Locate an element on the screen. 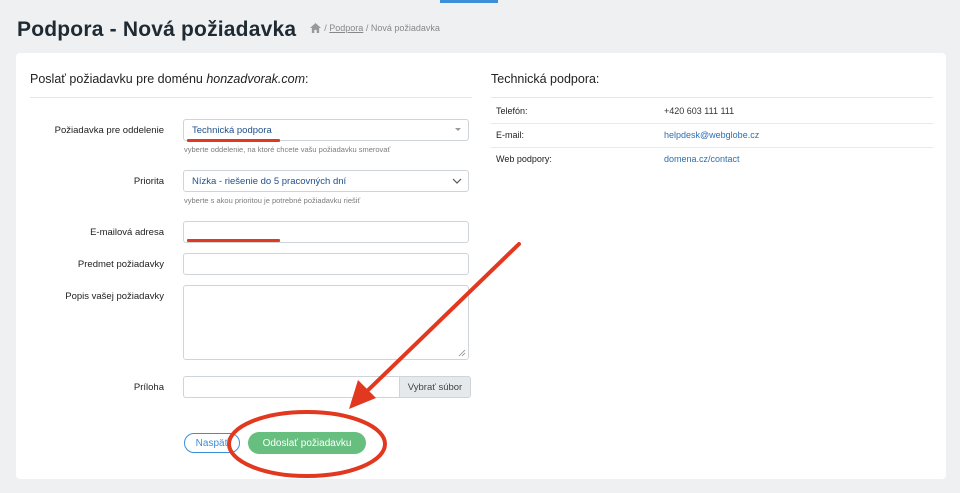 This screenshot has height=493, width=960. breadcrumb: / Podpora / Nová požiadavka is located at coordinates (375, 28).